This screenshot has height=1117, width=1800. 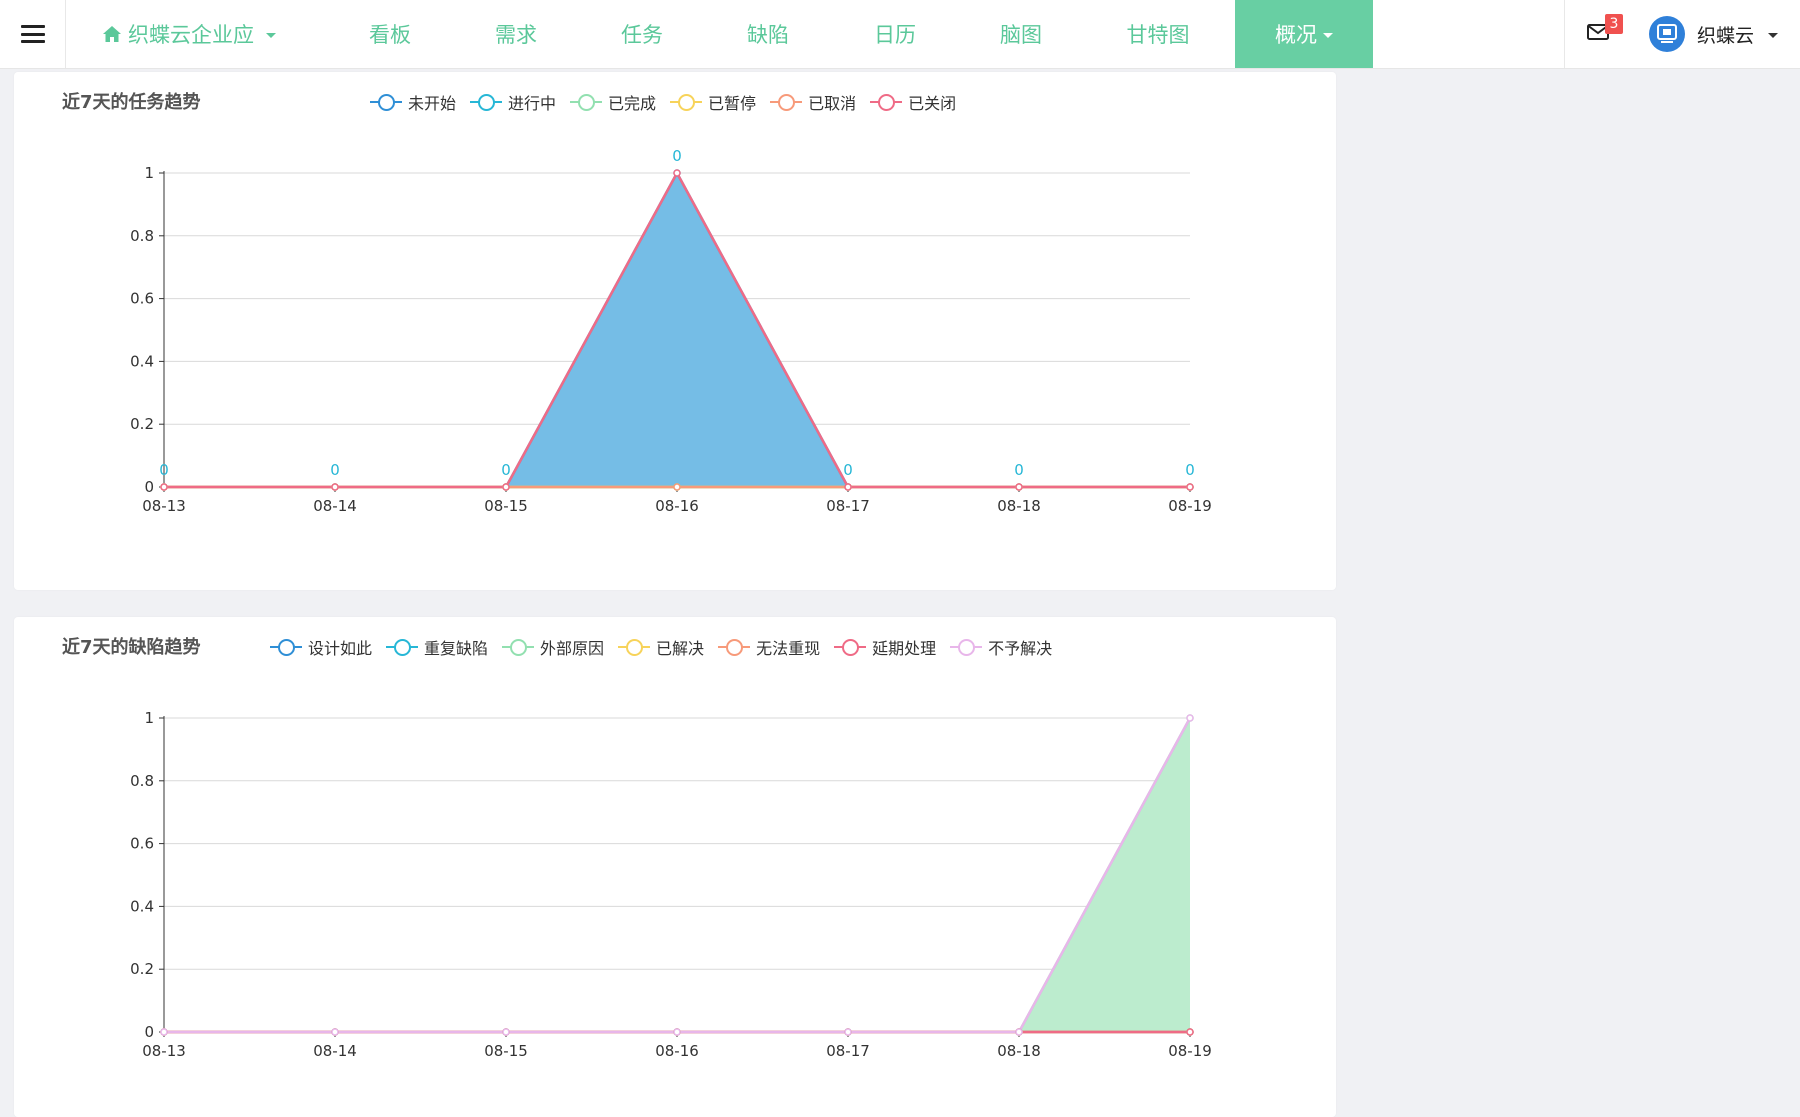 I want to click on top-navbar: 织蝶云企业应 看板 需求 任务 缺陷 日历 脑图 甘特图 概况 3 织蝶云, so click(x=900, y=34).